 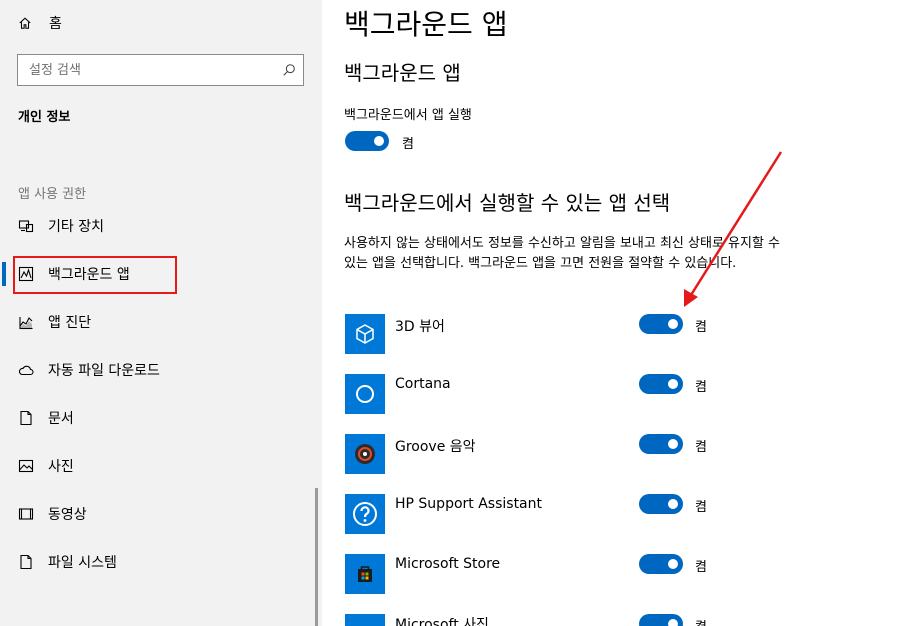 What do you see at coordinates (423, 384) in the screenshot?
I see `app-name: Cortana` at bounding box center [423, 384].